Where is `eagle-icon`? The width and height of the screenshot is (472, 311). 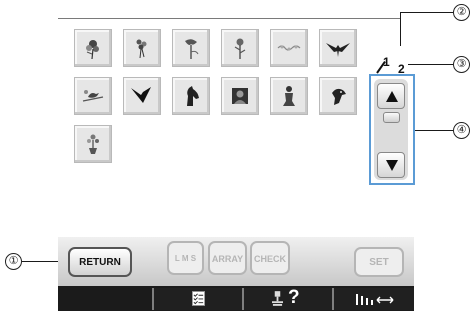
eagle-icon is located at coordinates (338, 50).